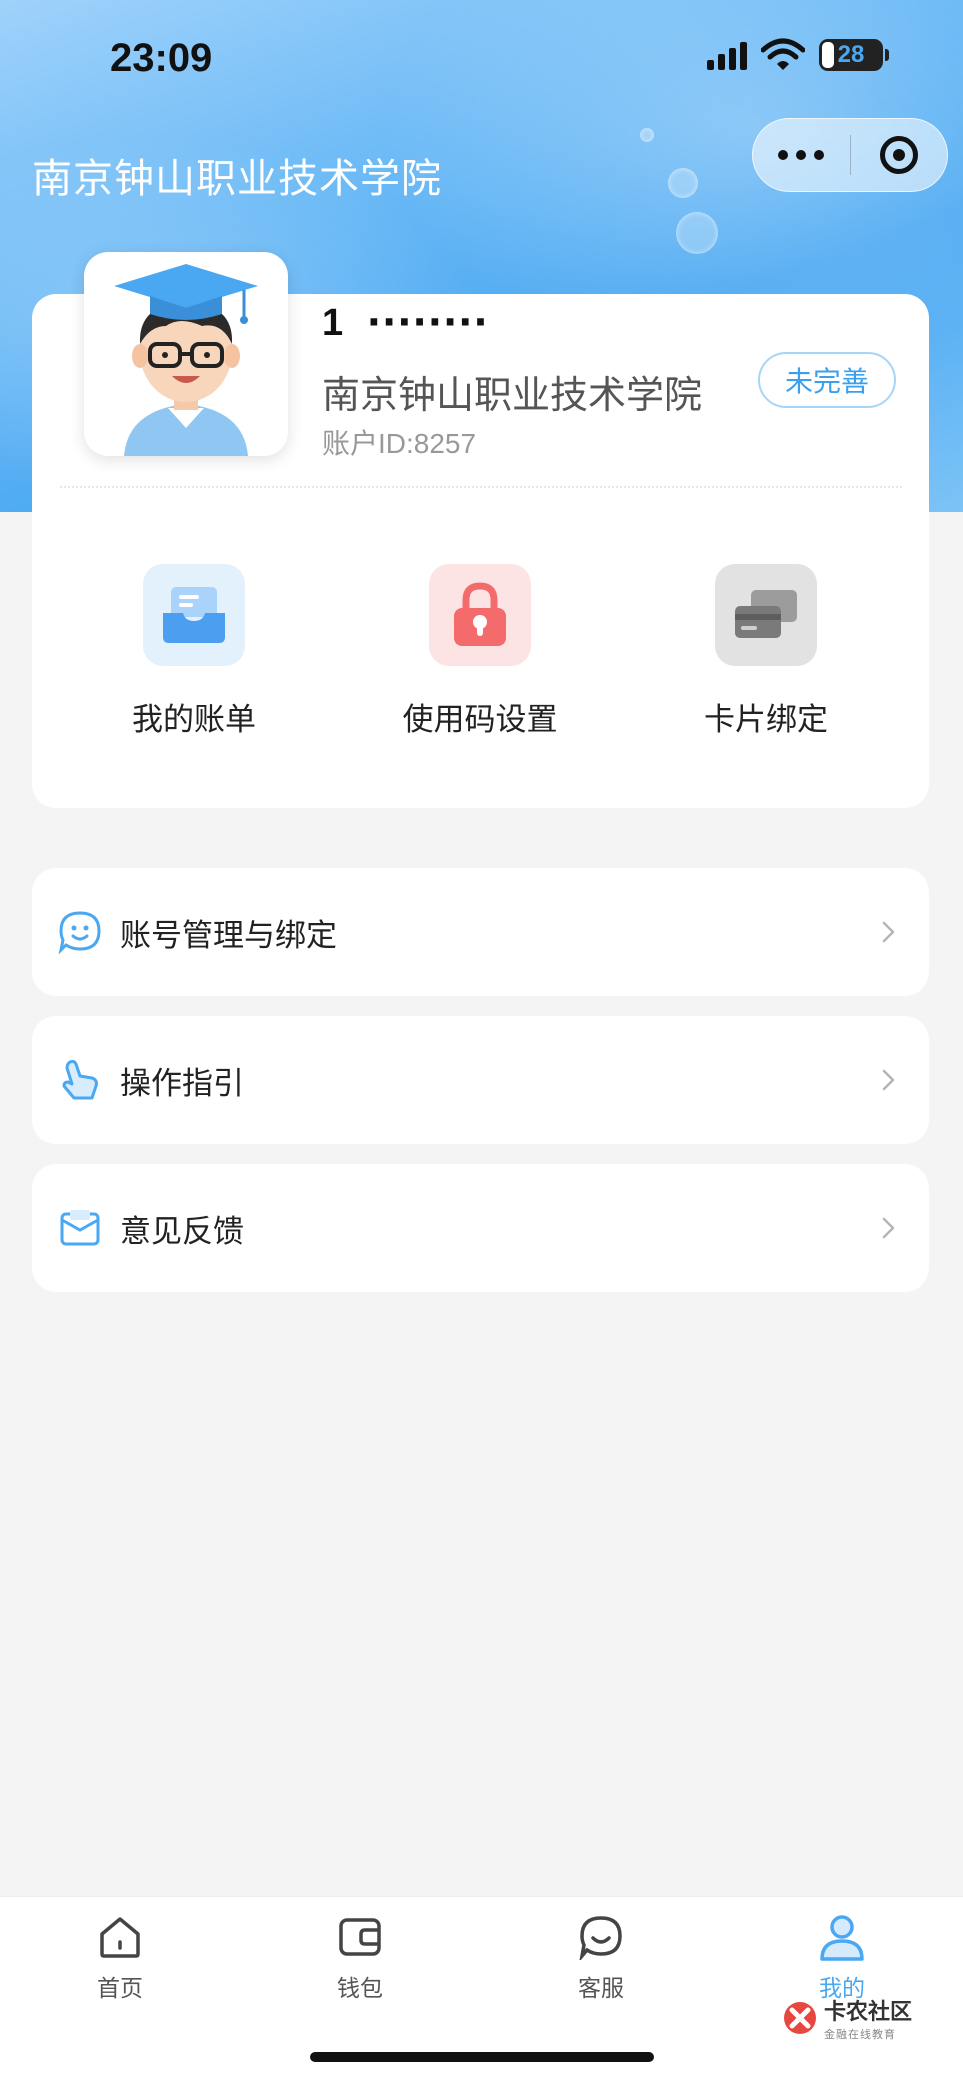 The image size is (963, 2084). What do you see at coordinates (194, 615) in the screenshot?
I see `bill-tray-icon` at bounding box center [194, 615].